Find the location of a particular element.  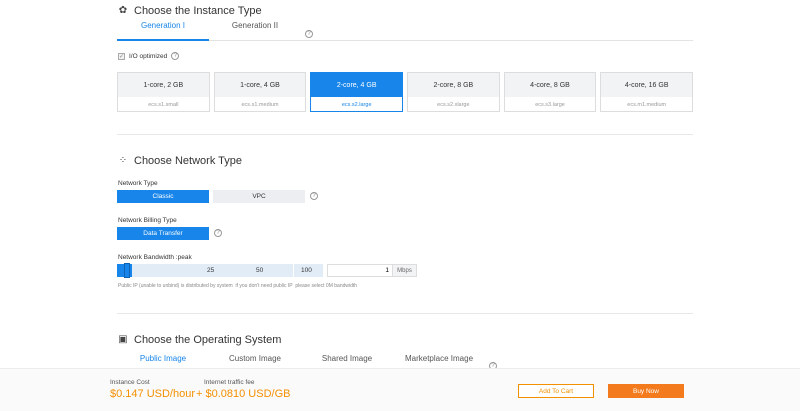

instance-card-spec: 2-core, 8 GB is located at coordinates (453, 85).